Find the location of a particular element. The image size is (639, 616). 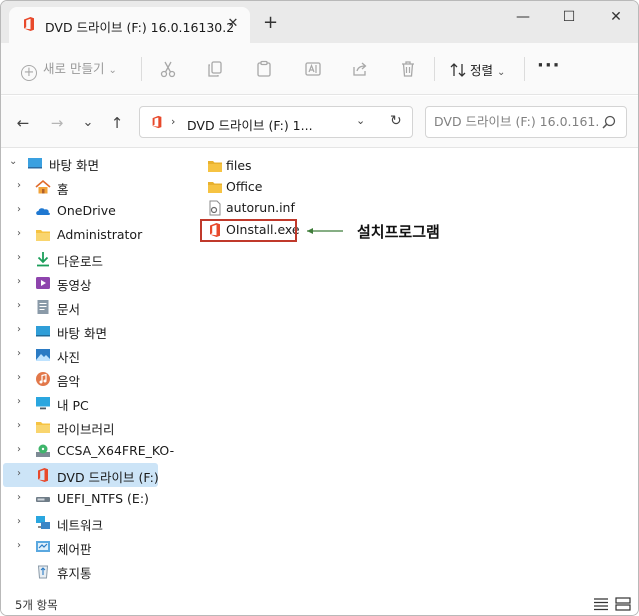

back-button: ← is located at coordinates (23, 123).